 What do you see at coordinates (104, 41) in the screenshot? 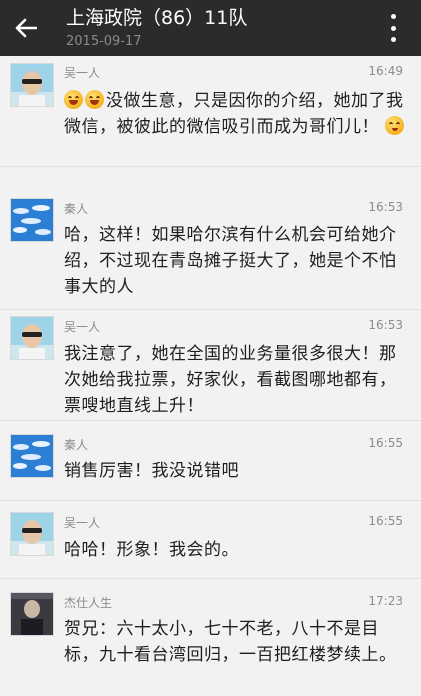
I see `chat-date: 2015-09-17` at bounding box center [104, 41].